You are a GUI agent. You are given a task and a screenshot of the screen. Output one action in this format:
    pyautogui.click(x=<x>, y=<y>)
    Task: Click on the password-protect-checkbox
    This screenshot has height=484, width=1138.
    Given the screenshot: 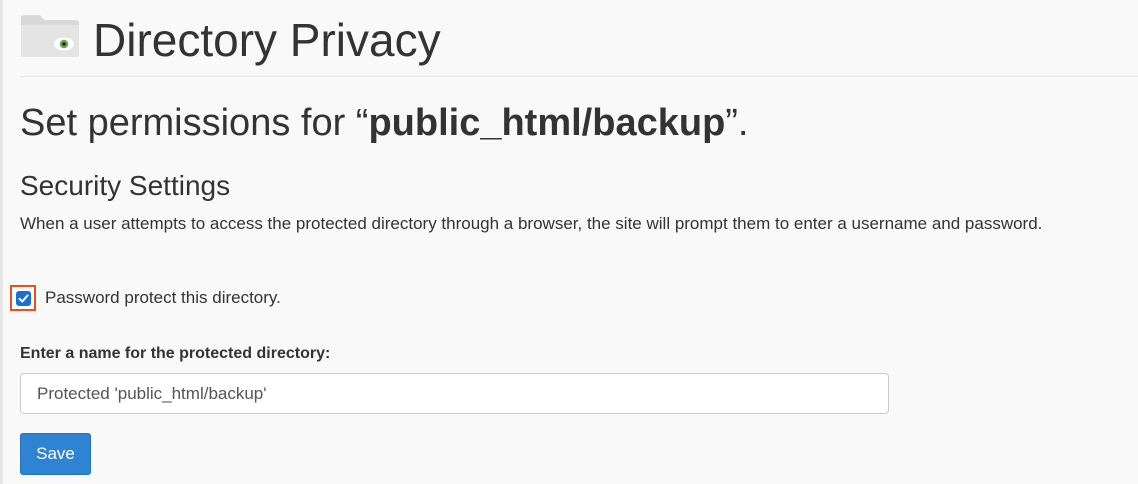 What is the action you would take?
    pyautogui.click(x=23, y=298)
    